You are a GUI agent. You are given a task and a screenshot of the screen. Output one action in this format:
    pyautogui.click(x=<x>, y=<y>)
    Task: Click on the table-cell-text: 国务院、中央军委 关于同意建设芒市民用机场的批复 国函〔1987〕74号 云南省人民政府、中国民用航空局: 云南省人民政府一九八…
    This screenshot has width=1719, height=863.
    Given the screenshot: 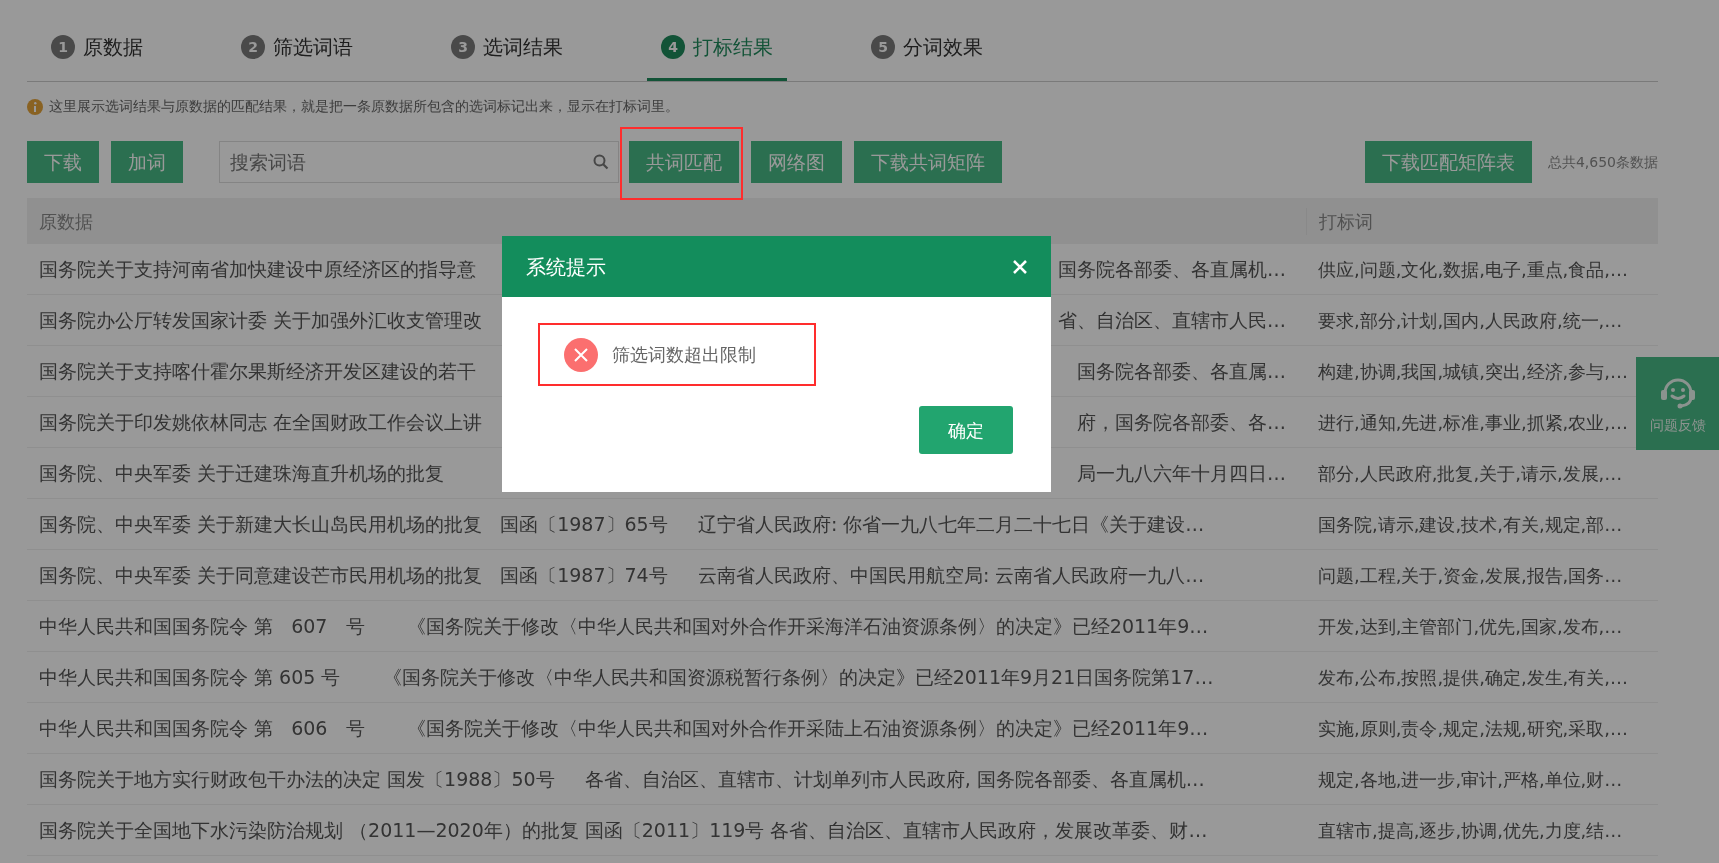 What is the action you would take?
    pyautogui.click(x=622, y=575)
    